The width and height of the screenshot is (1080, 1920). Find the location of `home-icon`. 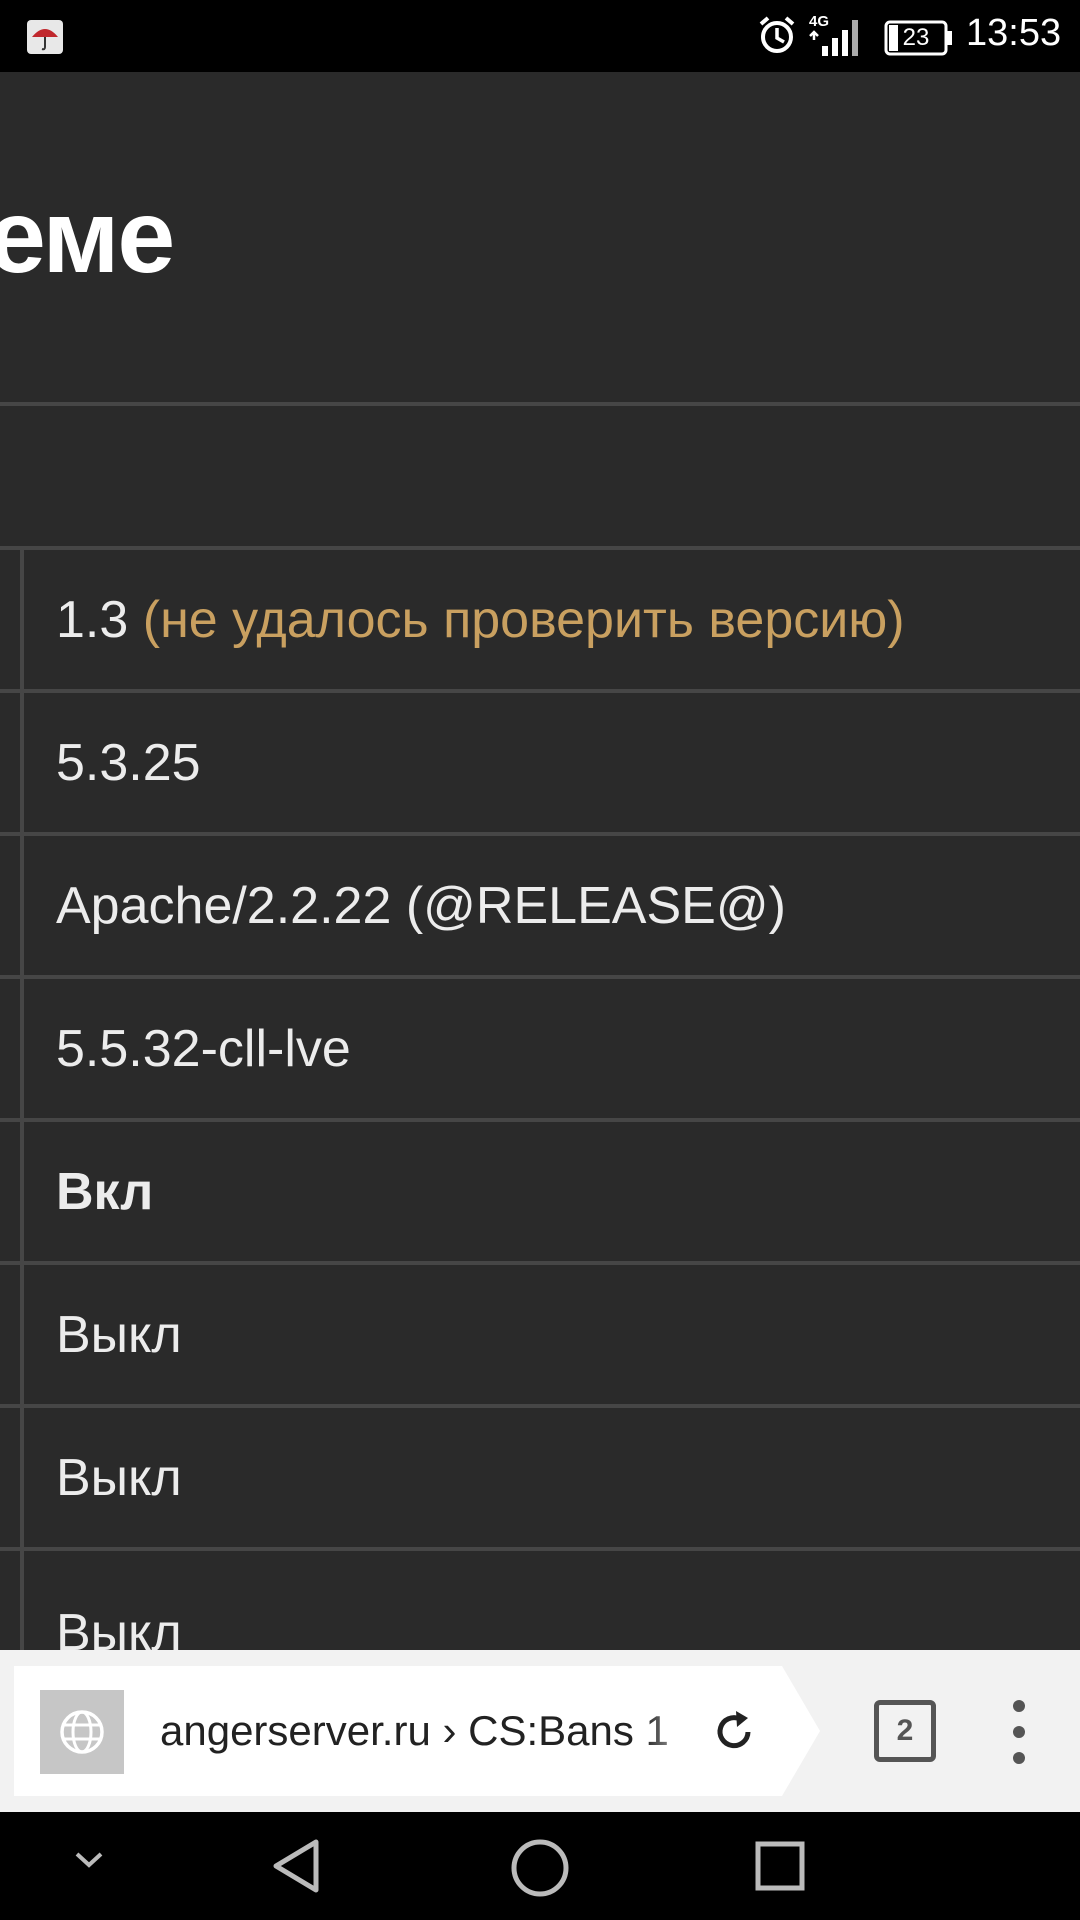

home-icon is located at coordinates (540, 1868).